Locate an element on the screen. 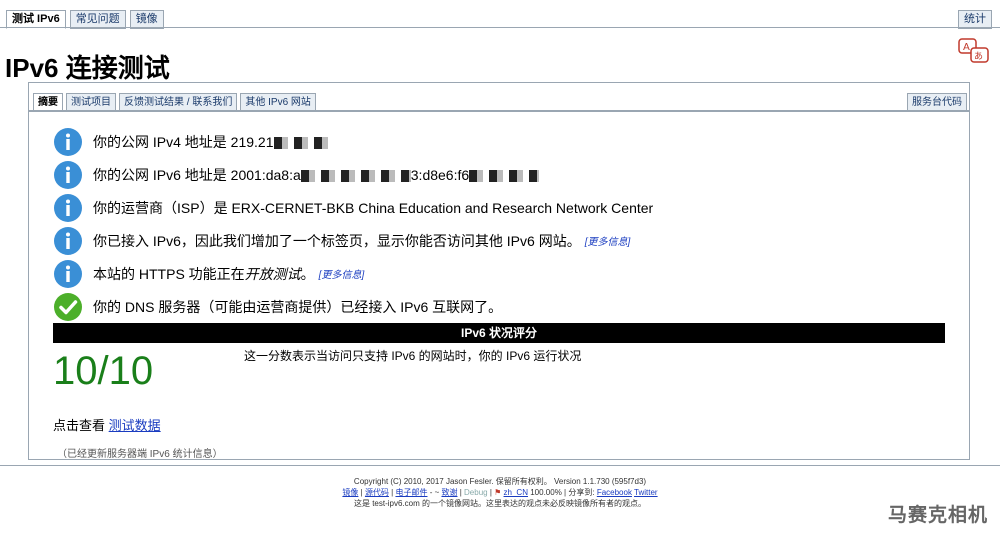 Image resolution: width=1000 pixels, height=537 pixels. source-link: 源代码 is located at coordinates (377, 492).